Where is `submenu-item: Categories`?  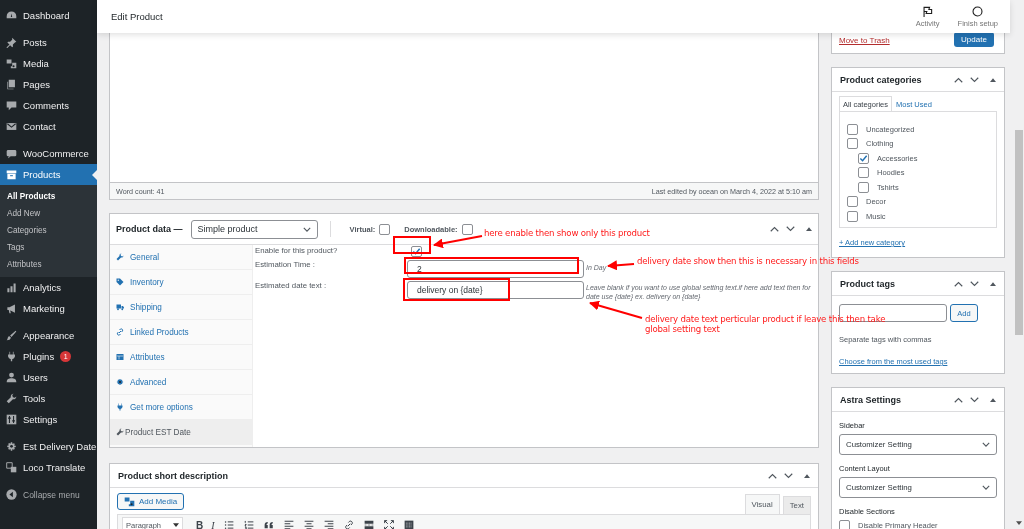 submenu-item: Categories is located at coordinates (48, 230).